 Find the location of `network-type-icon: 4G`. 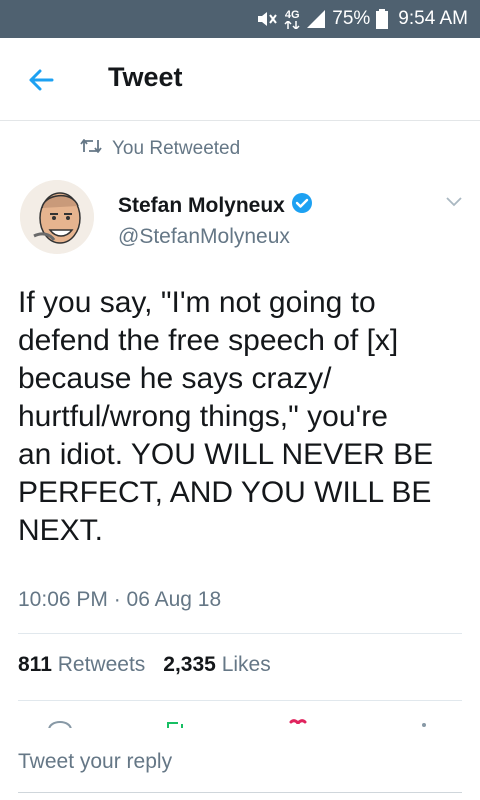

network-type-icon: 4G is located at coordinates (292, 18).